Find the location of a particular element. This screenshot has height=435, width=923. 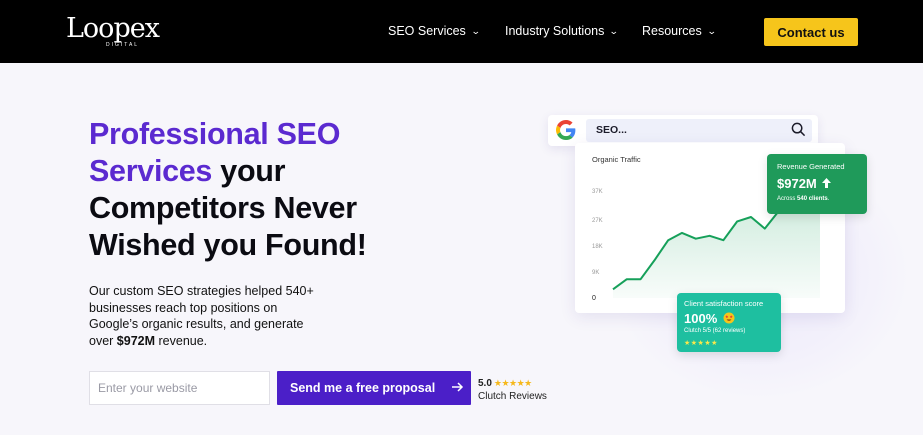

satisfaction-value: 100% is located at coordinates (701, 318).